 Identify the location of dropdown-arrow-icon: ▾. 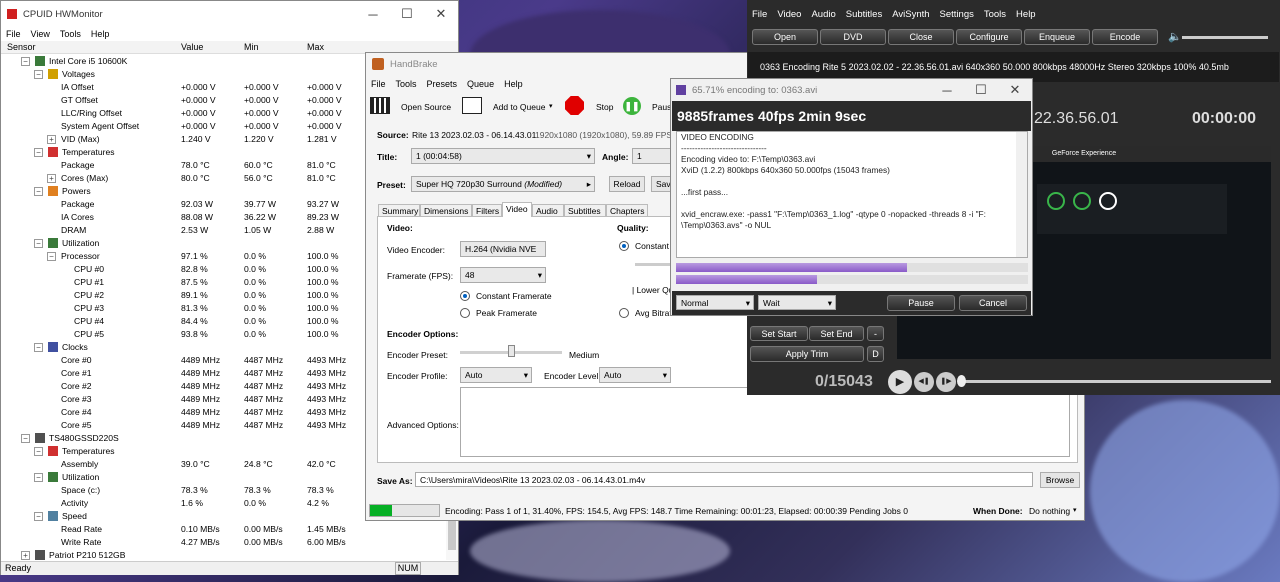
(551, 106).